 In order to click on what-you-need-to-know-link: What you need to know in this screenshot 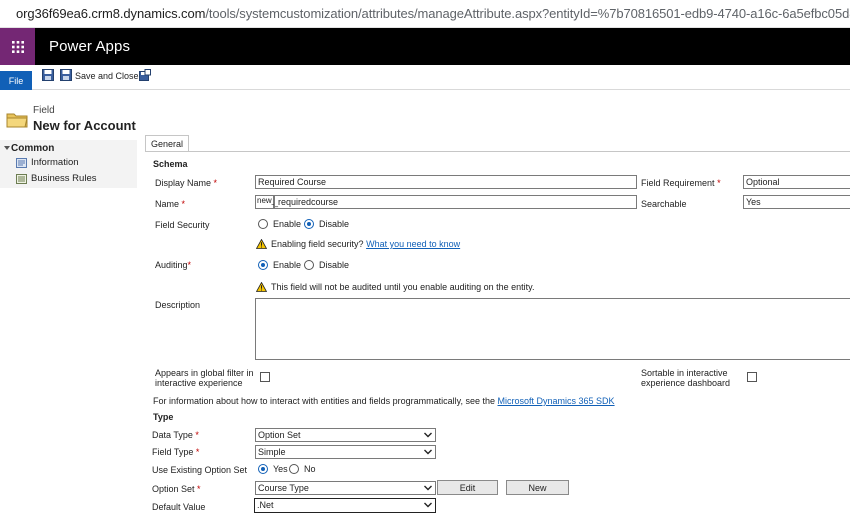, I will do `click(413, 244)`.